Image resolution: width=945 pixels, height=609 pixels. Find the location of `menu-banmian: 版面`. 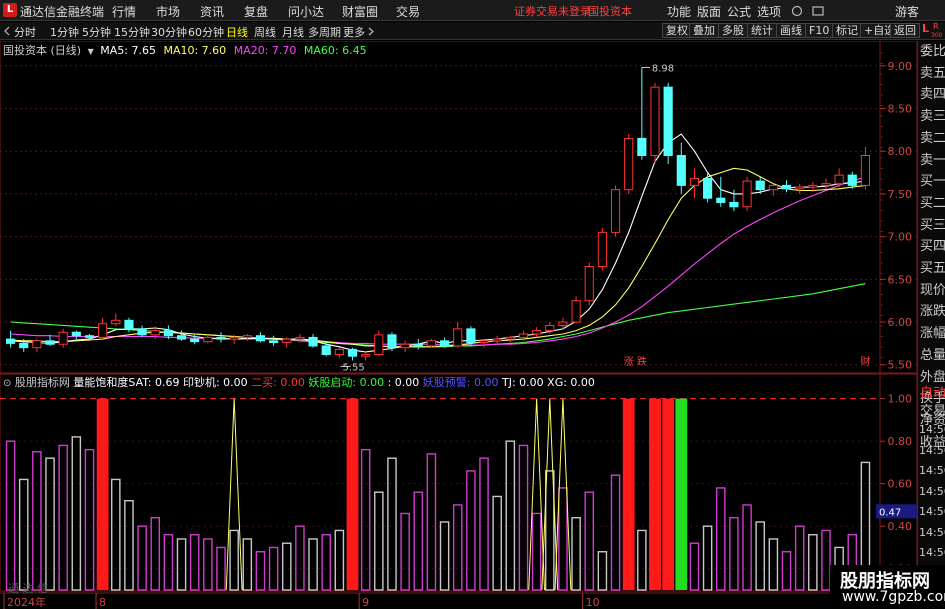

menu-banmian: 版面 is located at coordinates (709, 11).